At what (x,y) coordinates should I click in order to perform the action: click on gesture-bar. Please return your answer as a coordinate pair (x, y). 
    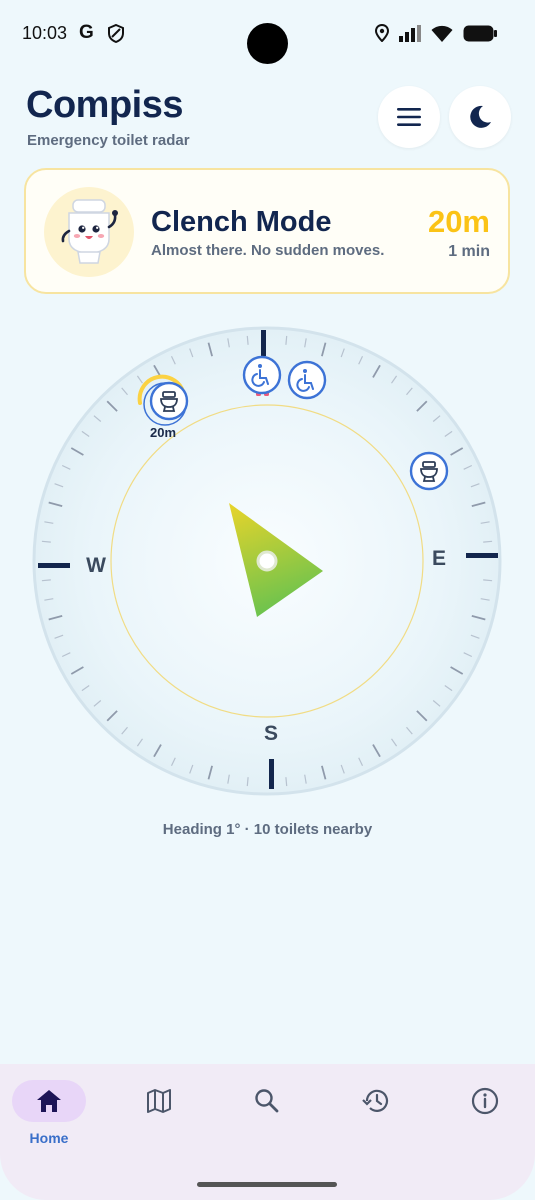
    Looking at the image, I should click on (267, 1184).